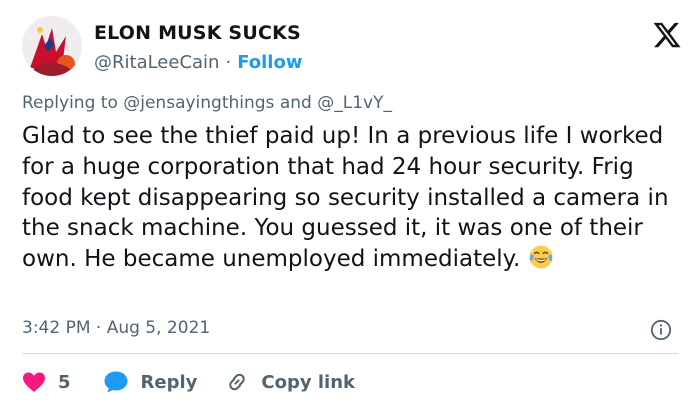 The height and width of the screenshot is (410, 700). I want to click on like-button: 5, so click(46, 382).